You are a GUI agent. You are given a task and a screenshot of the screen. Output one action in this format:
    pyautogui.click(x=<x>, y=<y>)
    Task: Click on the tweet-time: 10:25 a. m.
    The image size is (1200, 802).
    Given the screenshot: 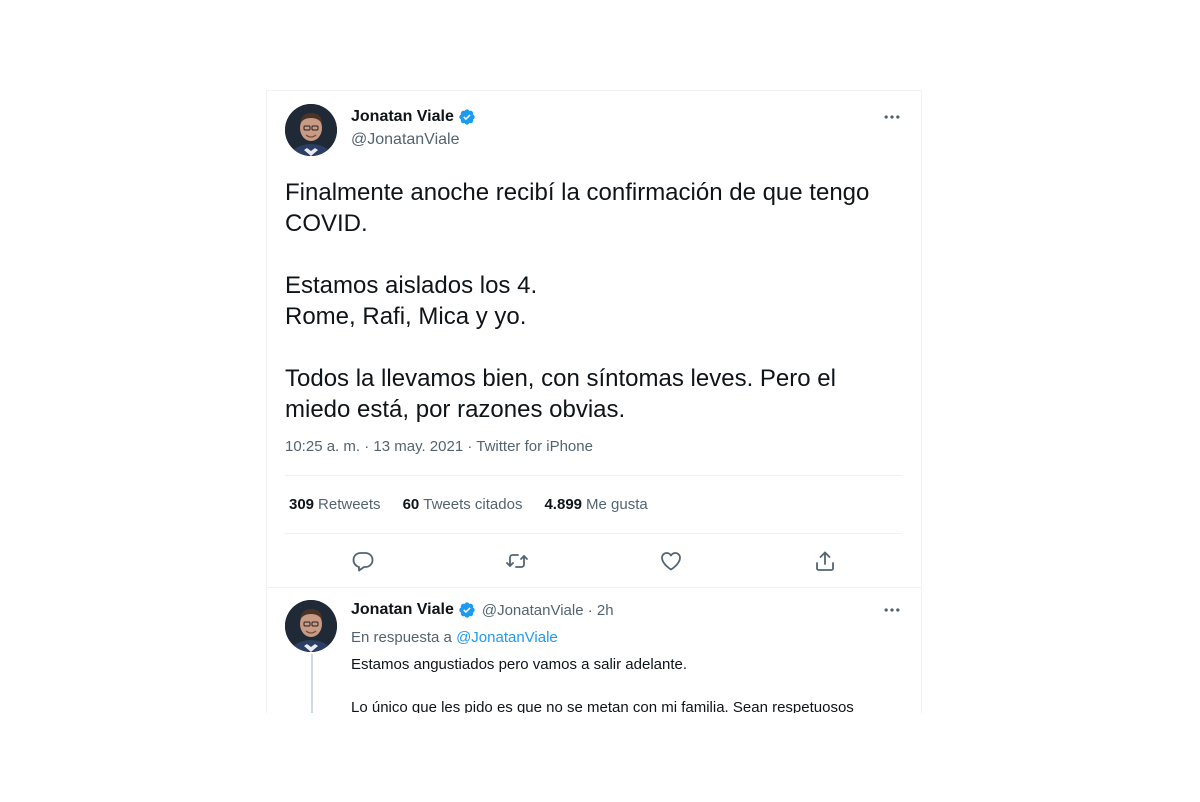 What is the action you would take?
    pyautogui.click(x=322, y=446)
    